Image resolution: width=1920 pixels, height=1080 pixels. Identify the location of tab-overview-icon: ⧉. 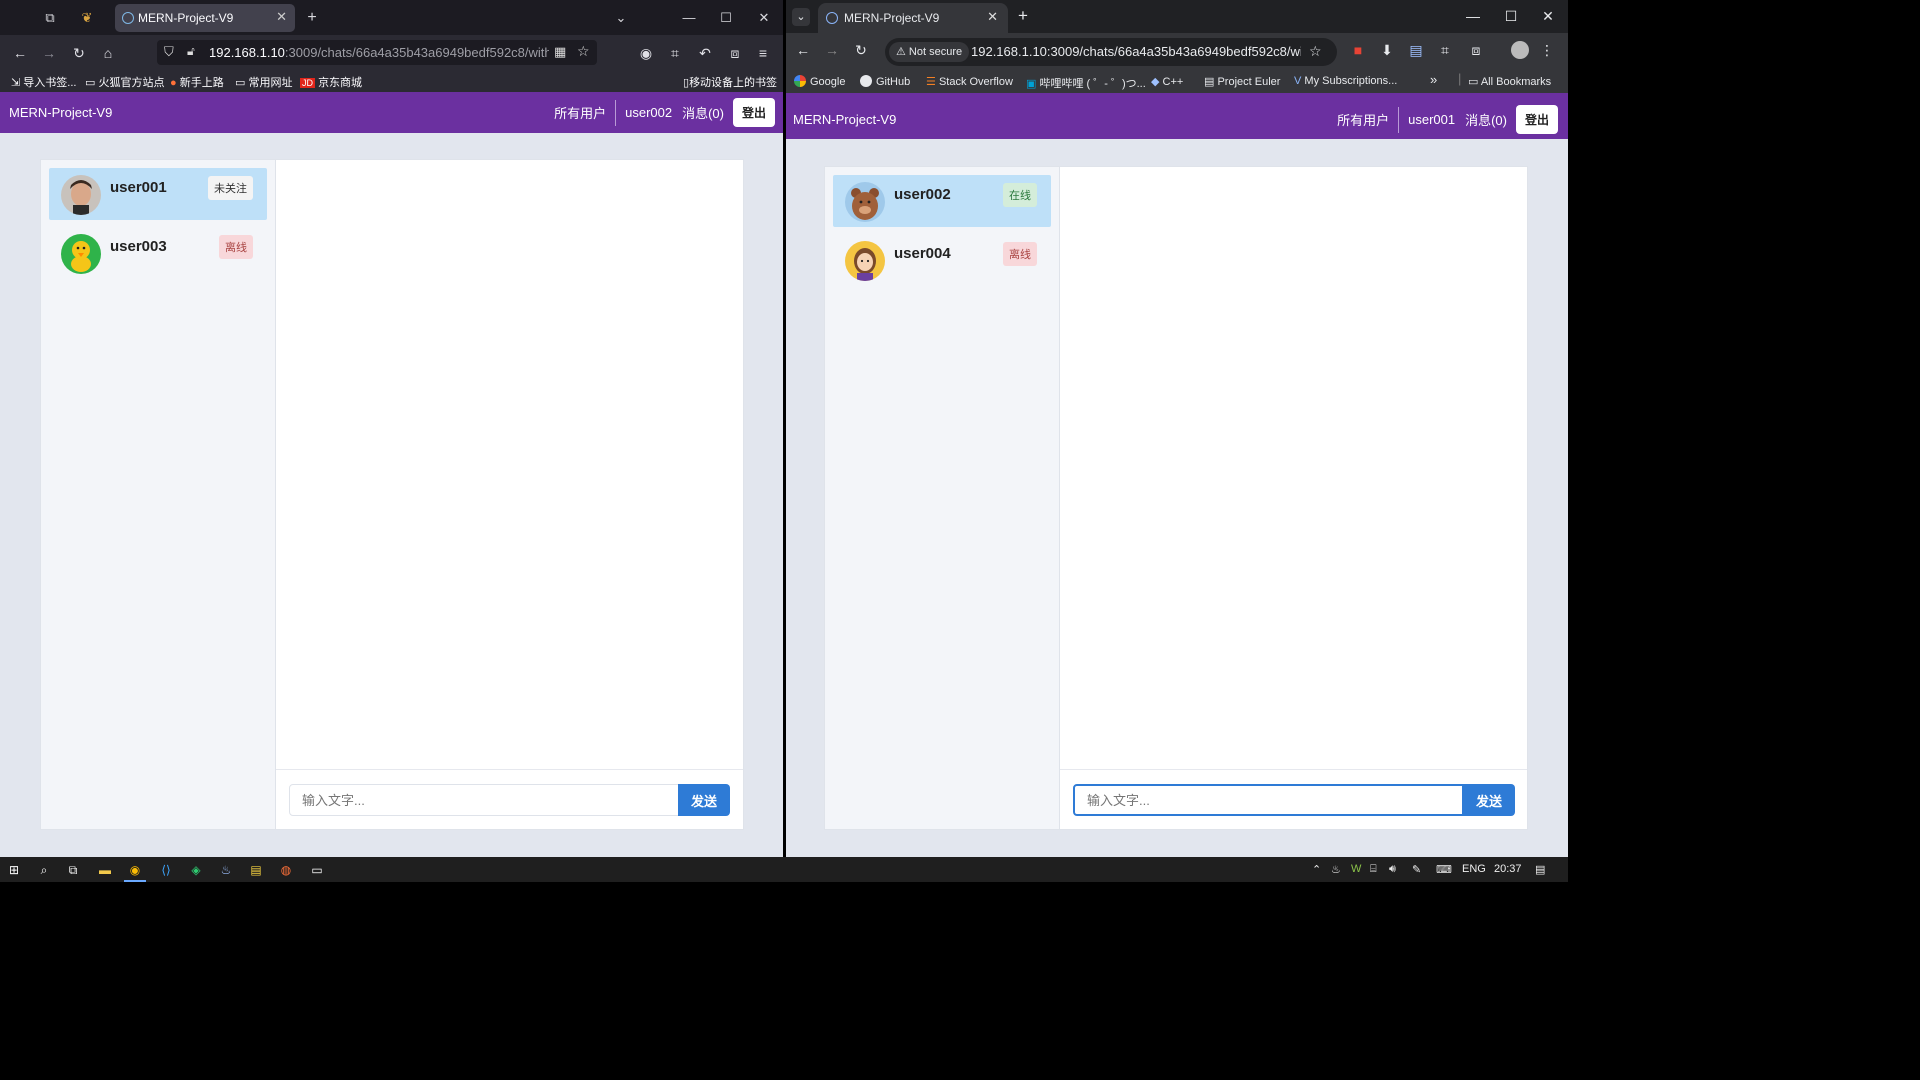
(50, 18).